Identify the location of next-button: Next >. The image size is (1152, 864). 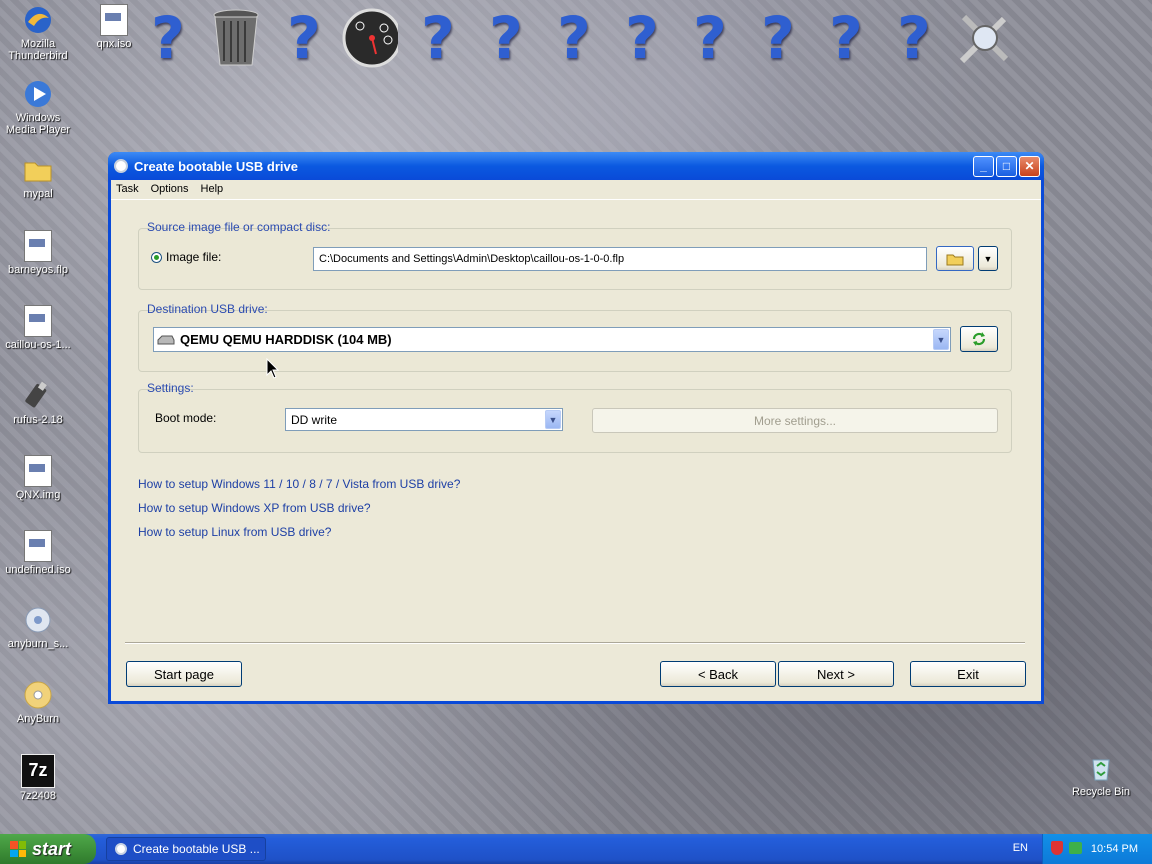
(836, 674).